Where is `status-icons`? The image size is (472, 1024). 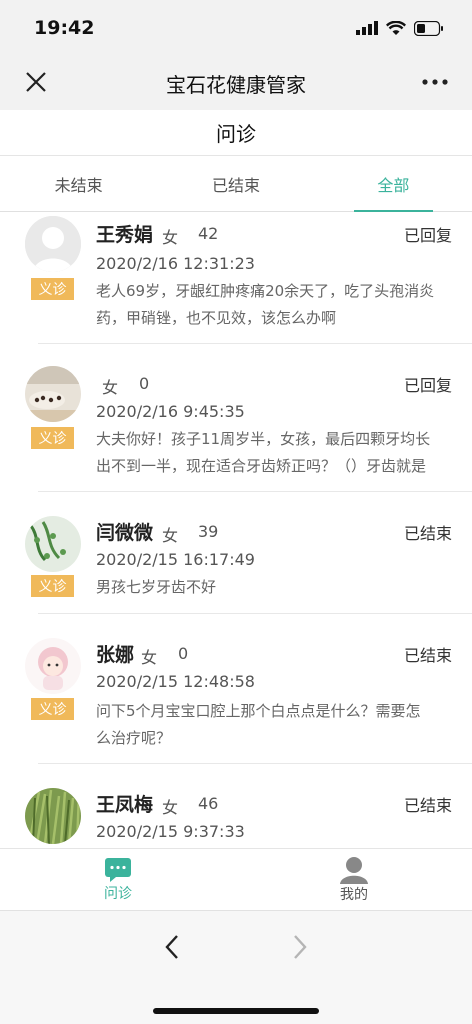 status-icons is located at coordinates (400, 28).